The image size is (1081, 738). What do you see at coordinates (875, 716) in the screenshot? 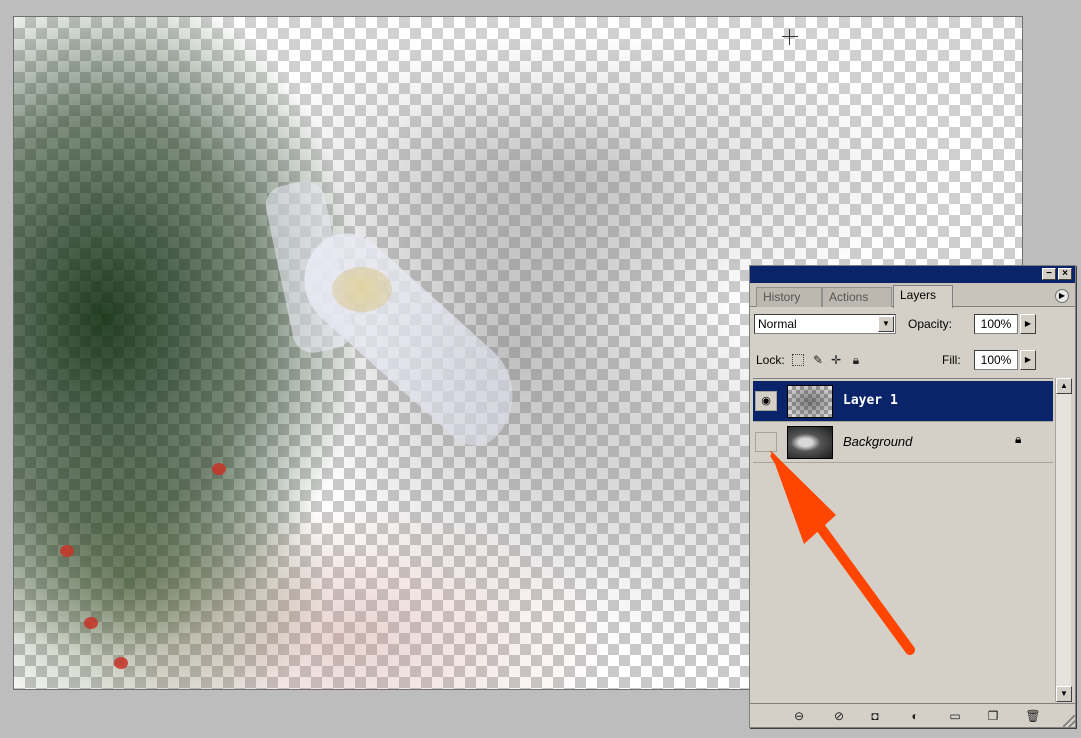
I see `mask-icon: ◘` at bounding box center [875, 716].